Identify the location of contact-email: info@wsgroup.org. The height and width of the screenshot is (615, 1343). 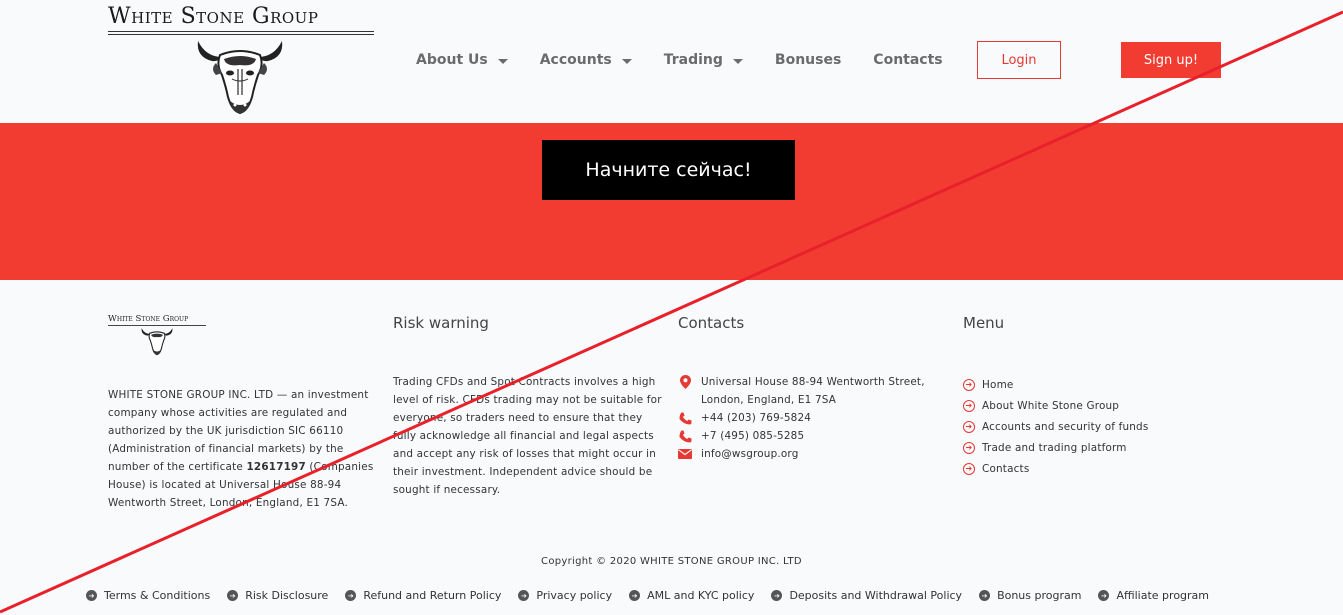
(813, 454).